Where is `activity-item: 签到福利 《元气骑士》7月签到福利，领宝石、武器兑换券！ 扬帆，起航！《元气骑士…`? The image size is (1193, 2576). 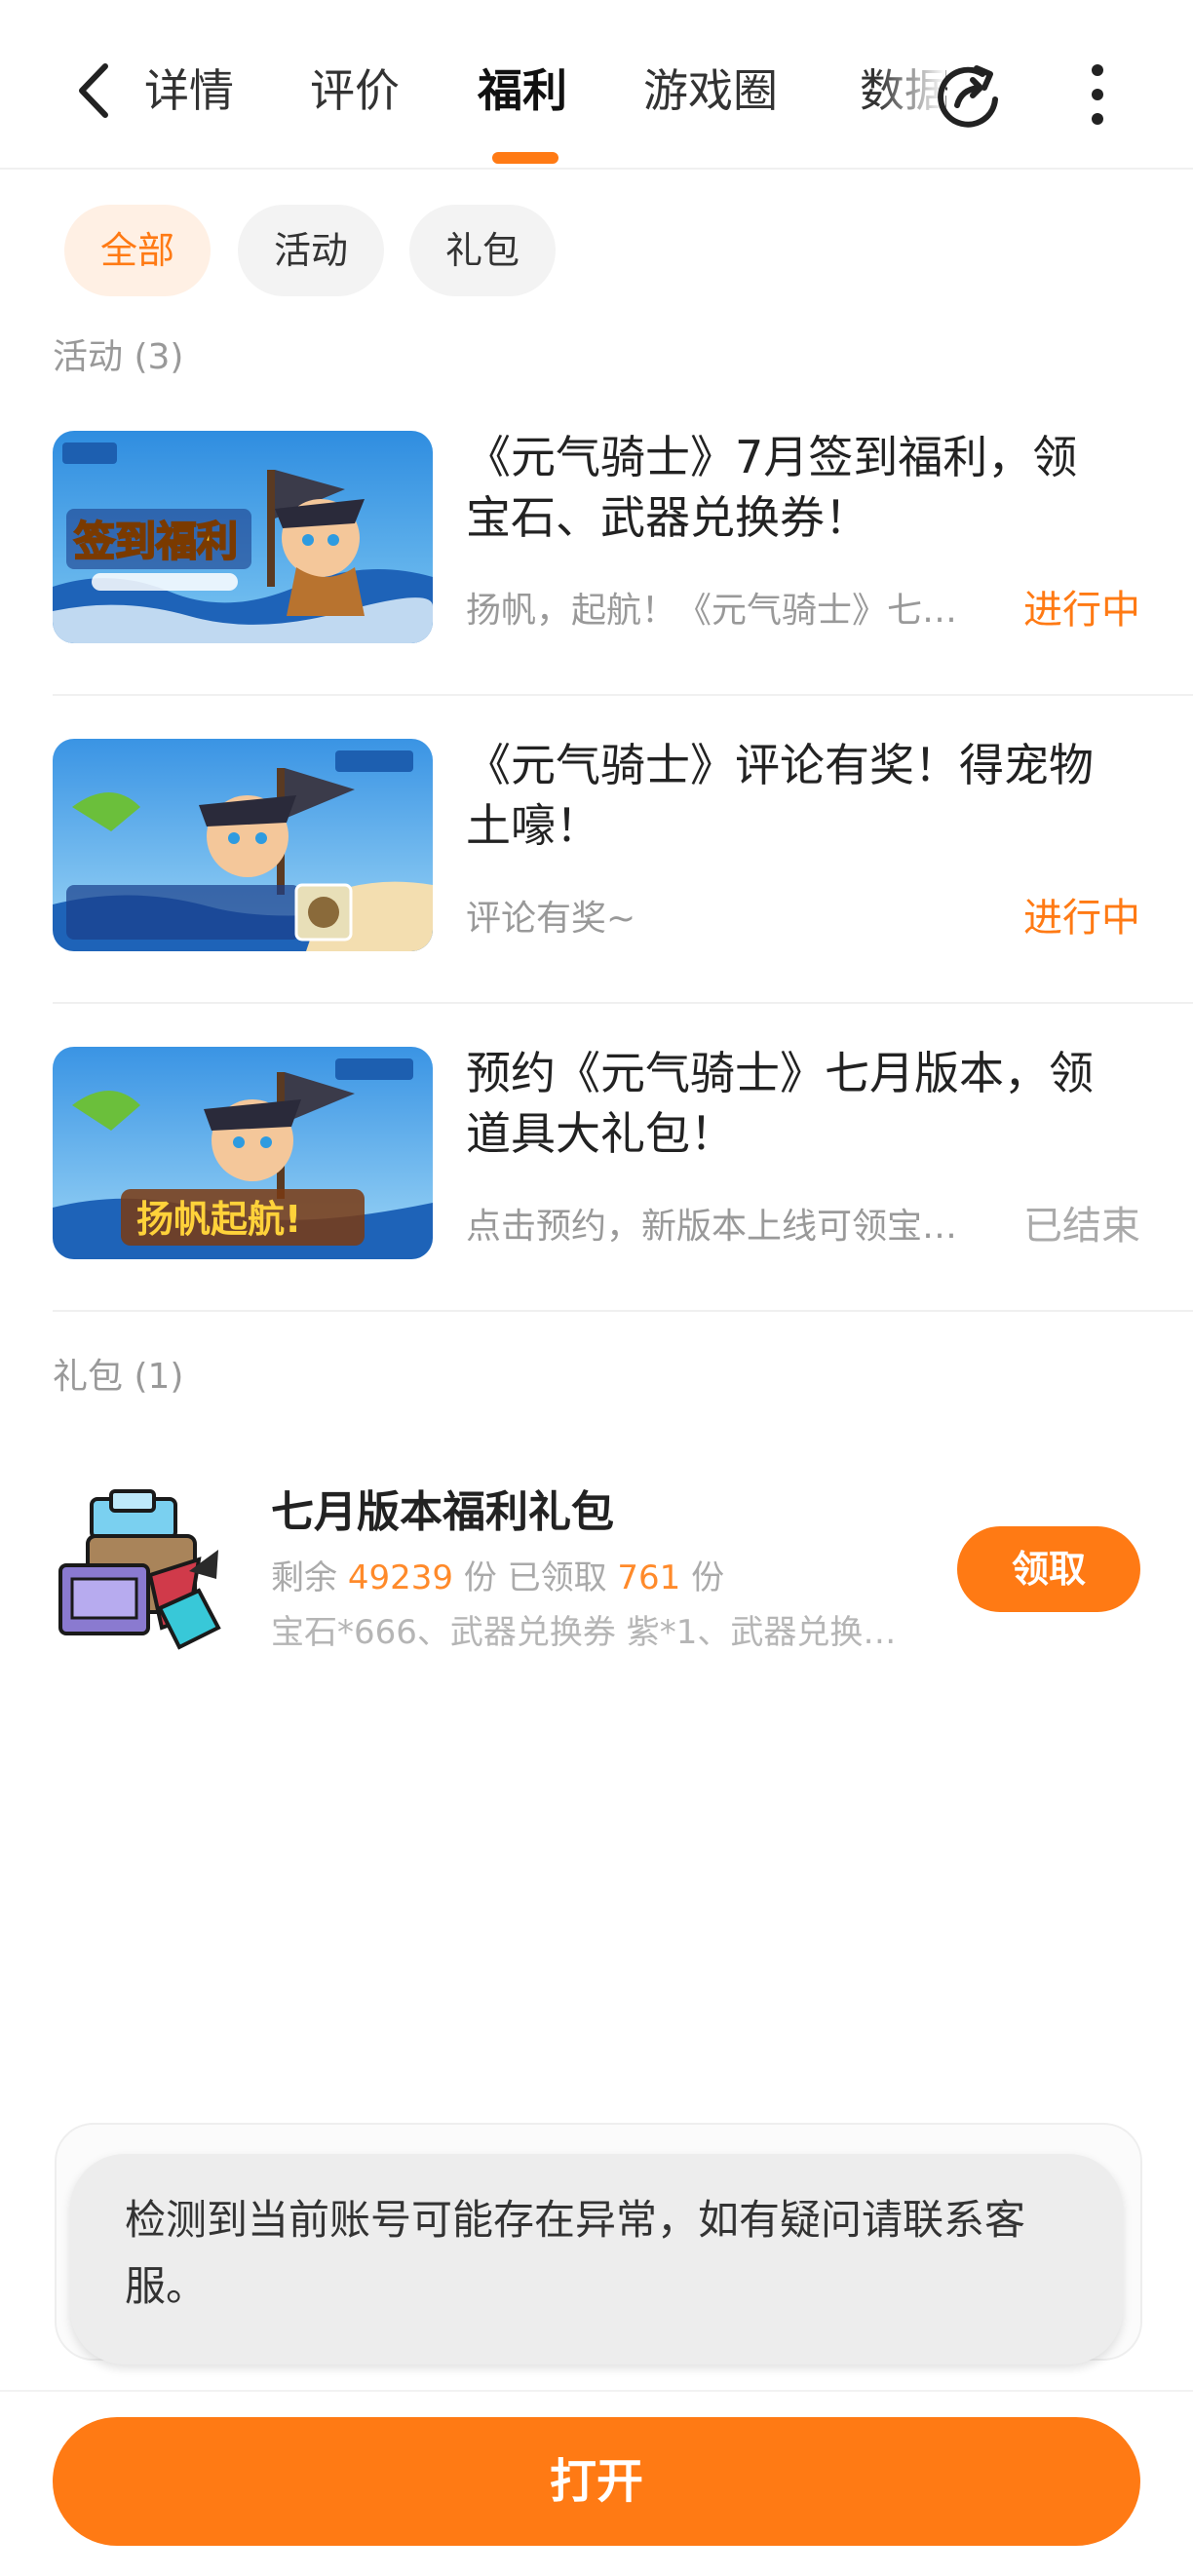 activity-item: 签到福利 《元气骑士》7月签到福利，领宝石、武器兑换券！ 扬帆，起航！《元气骑士… is located at coordinates (596, 577).